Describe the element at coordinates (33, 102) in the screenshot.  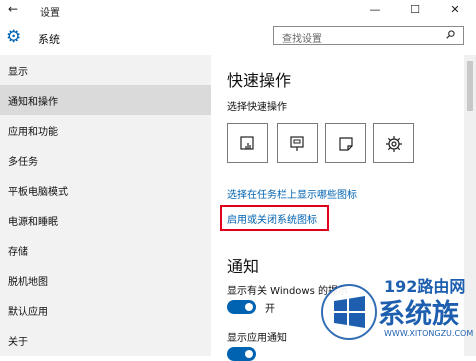
I see `sidebar-item-label: 通知和操作` at that location.